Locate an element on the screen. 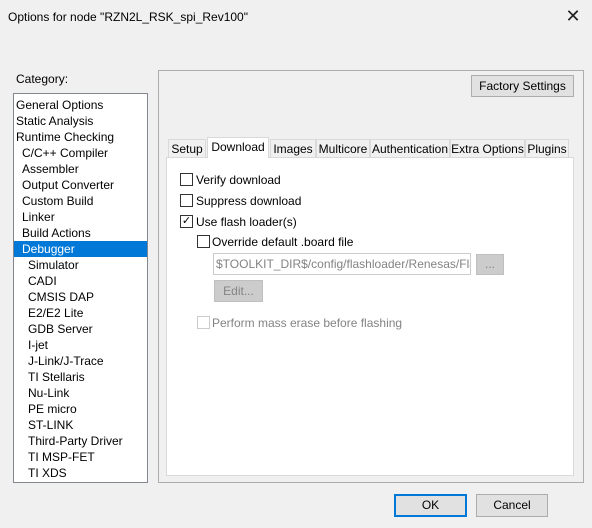 Image resolution: width=592 pixels, height=528 pixels. tab-authentication: Authentication is located at coordinates (410, 148).